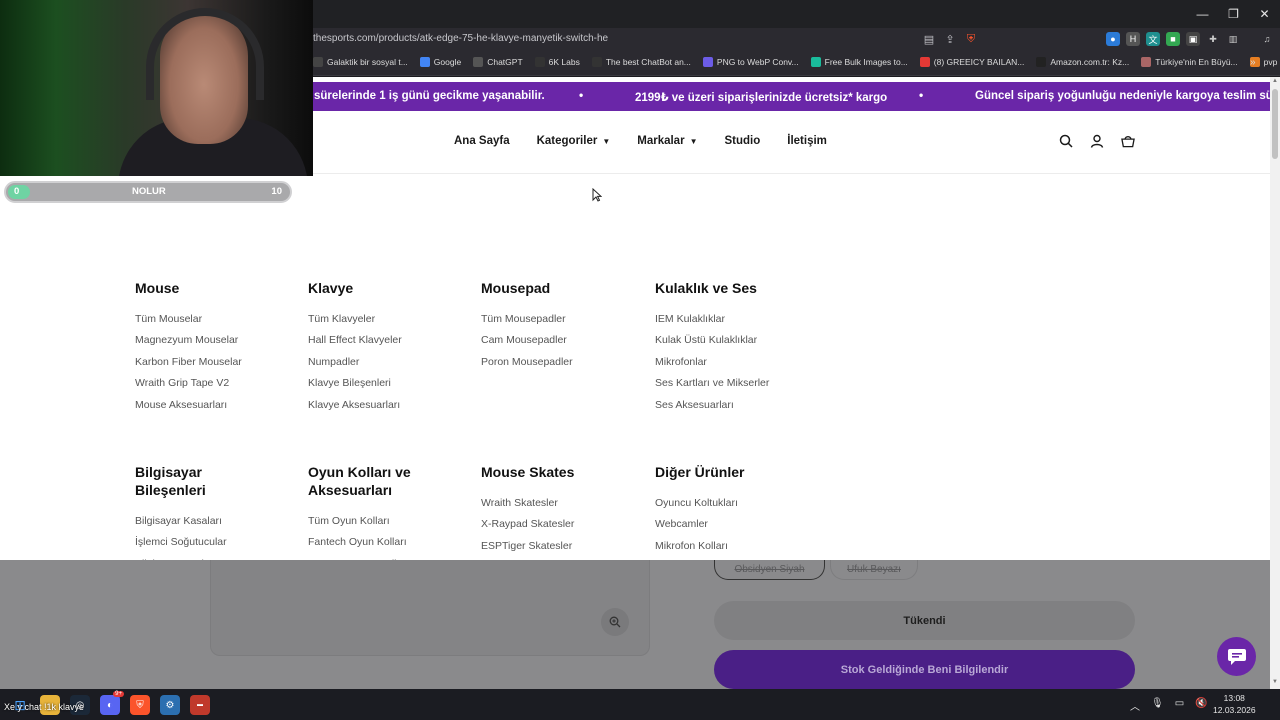 Image resolution: width=1280 pixels, height=720 pixels. Describe the element at coordinates (220, 542) in the screenshot. I see `menu-link: İşlemci Soğutucular` at that location.